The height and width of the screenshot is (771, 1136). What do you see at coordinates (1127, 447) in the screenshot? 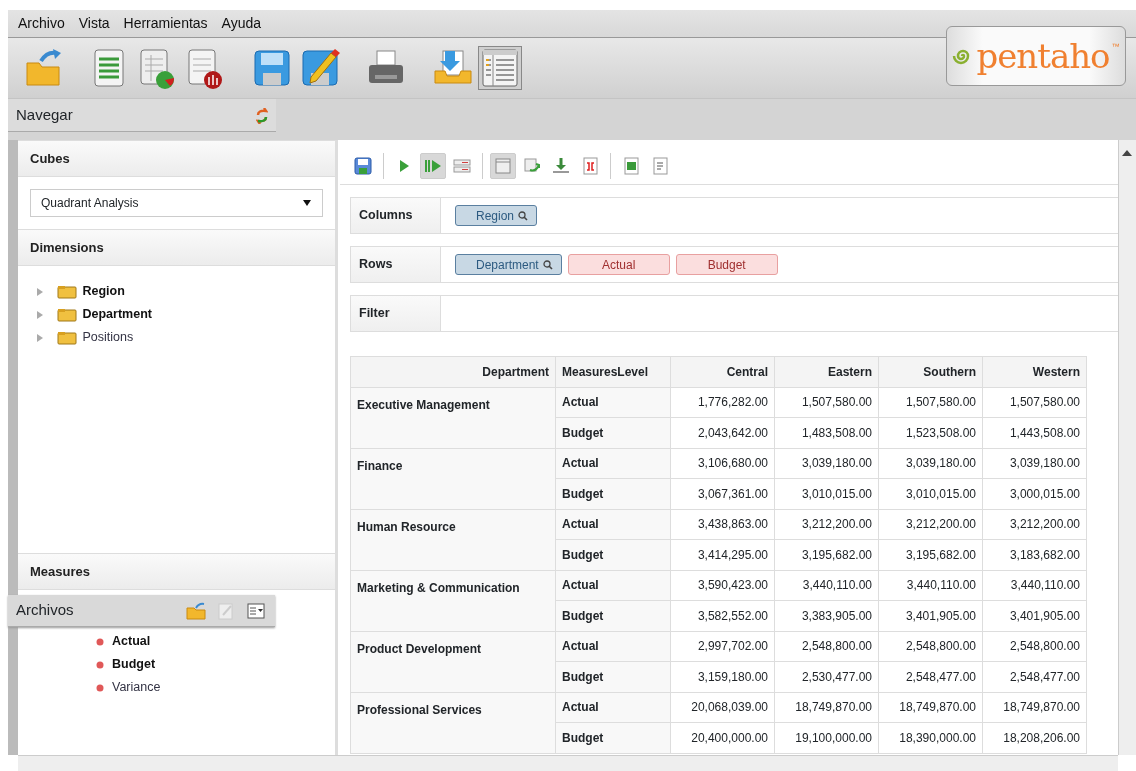
I see `vertical-scrollbar` at bounding box center [1127, 447].